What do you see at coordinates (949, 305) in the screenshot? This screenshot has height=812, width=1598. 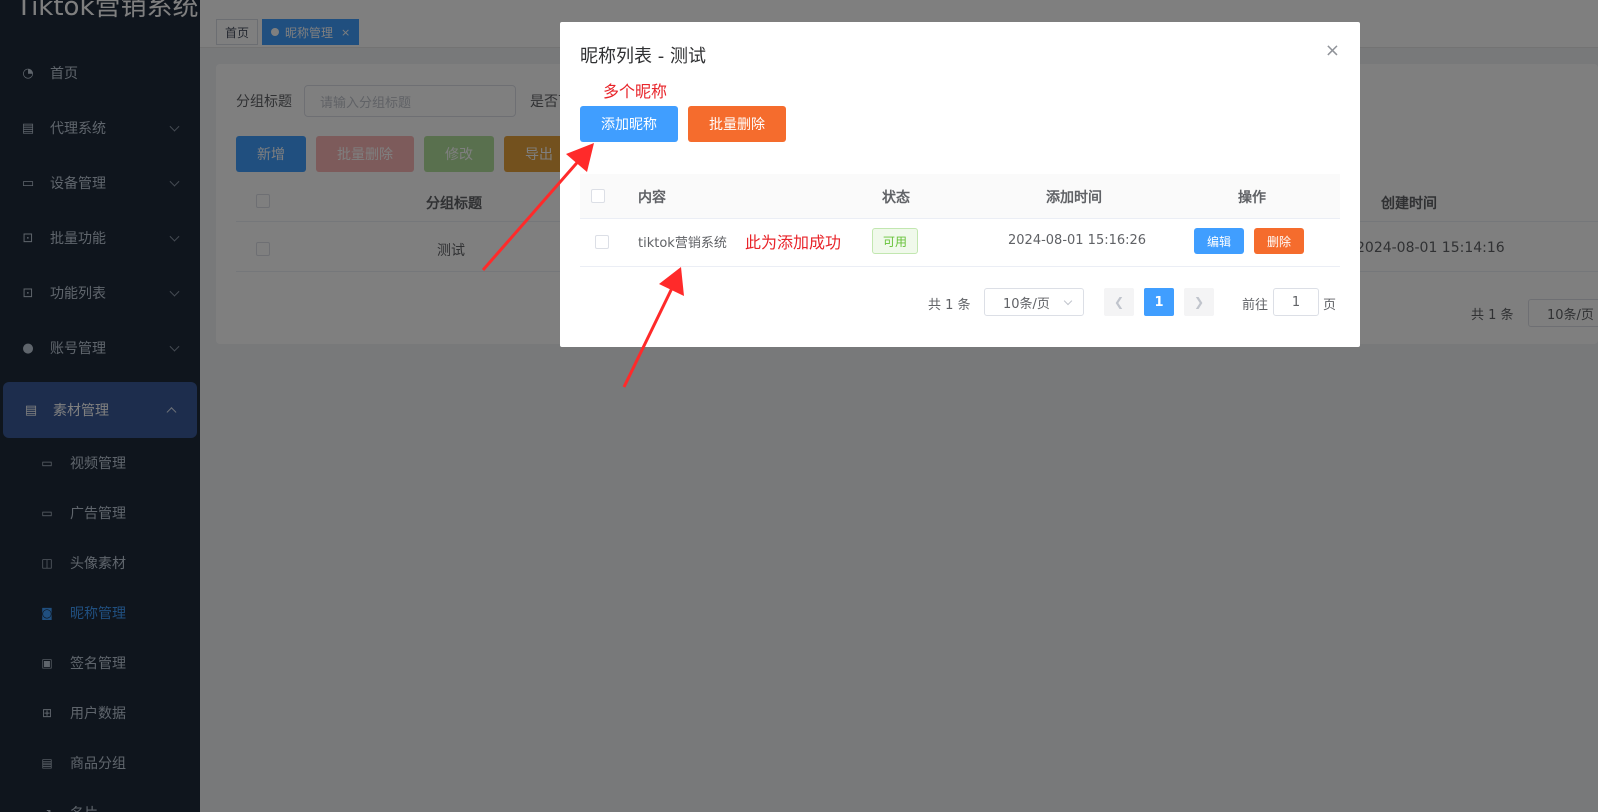 I see `pagination-total: 共 1 条` at bounding box center [949, 305].